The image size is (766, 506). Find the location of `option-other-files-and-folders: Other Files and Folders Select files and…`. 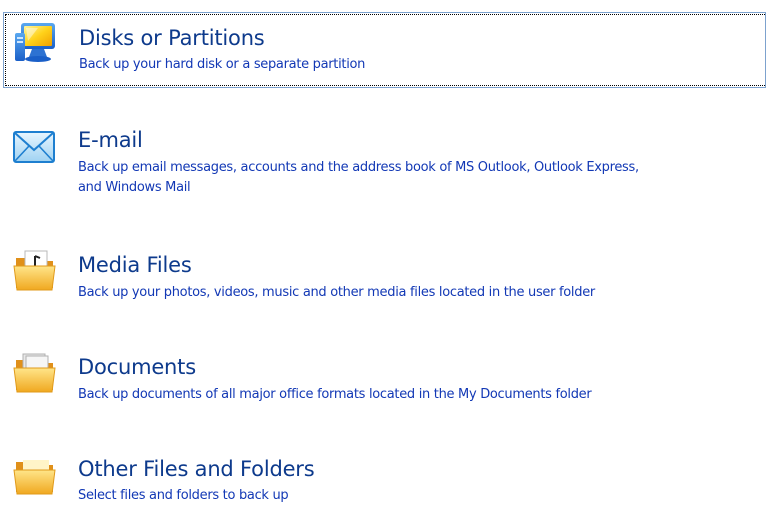

option-other-files-and-folders: Other Files and Folders Select files and… is located at coordinates (384, 475).